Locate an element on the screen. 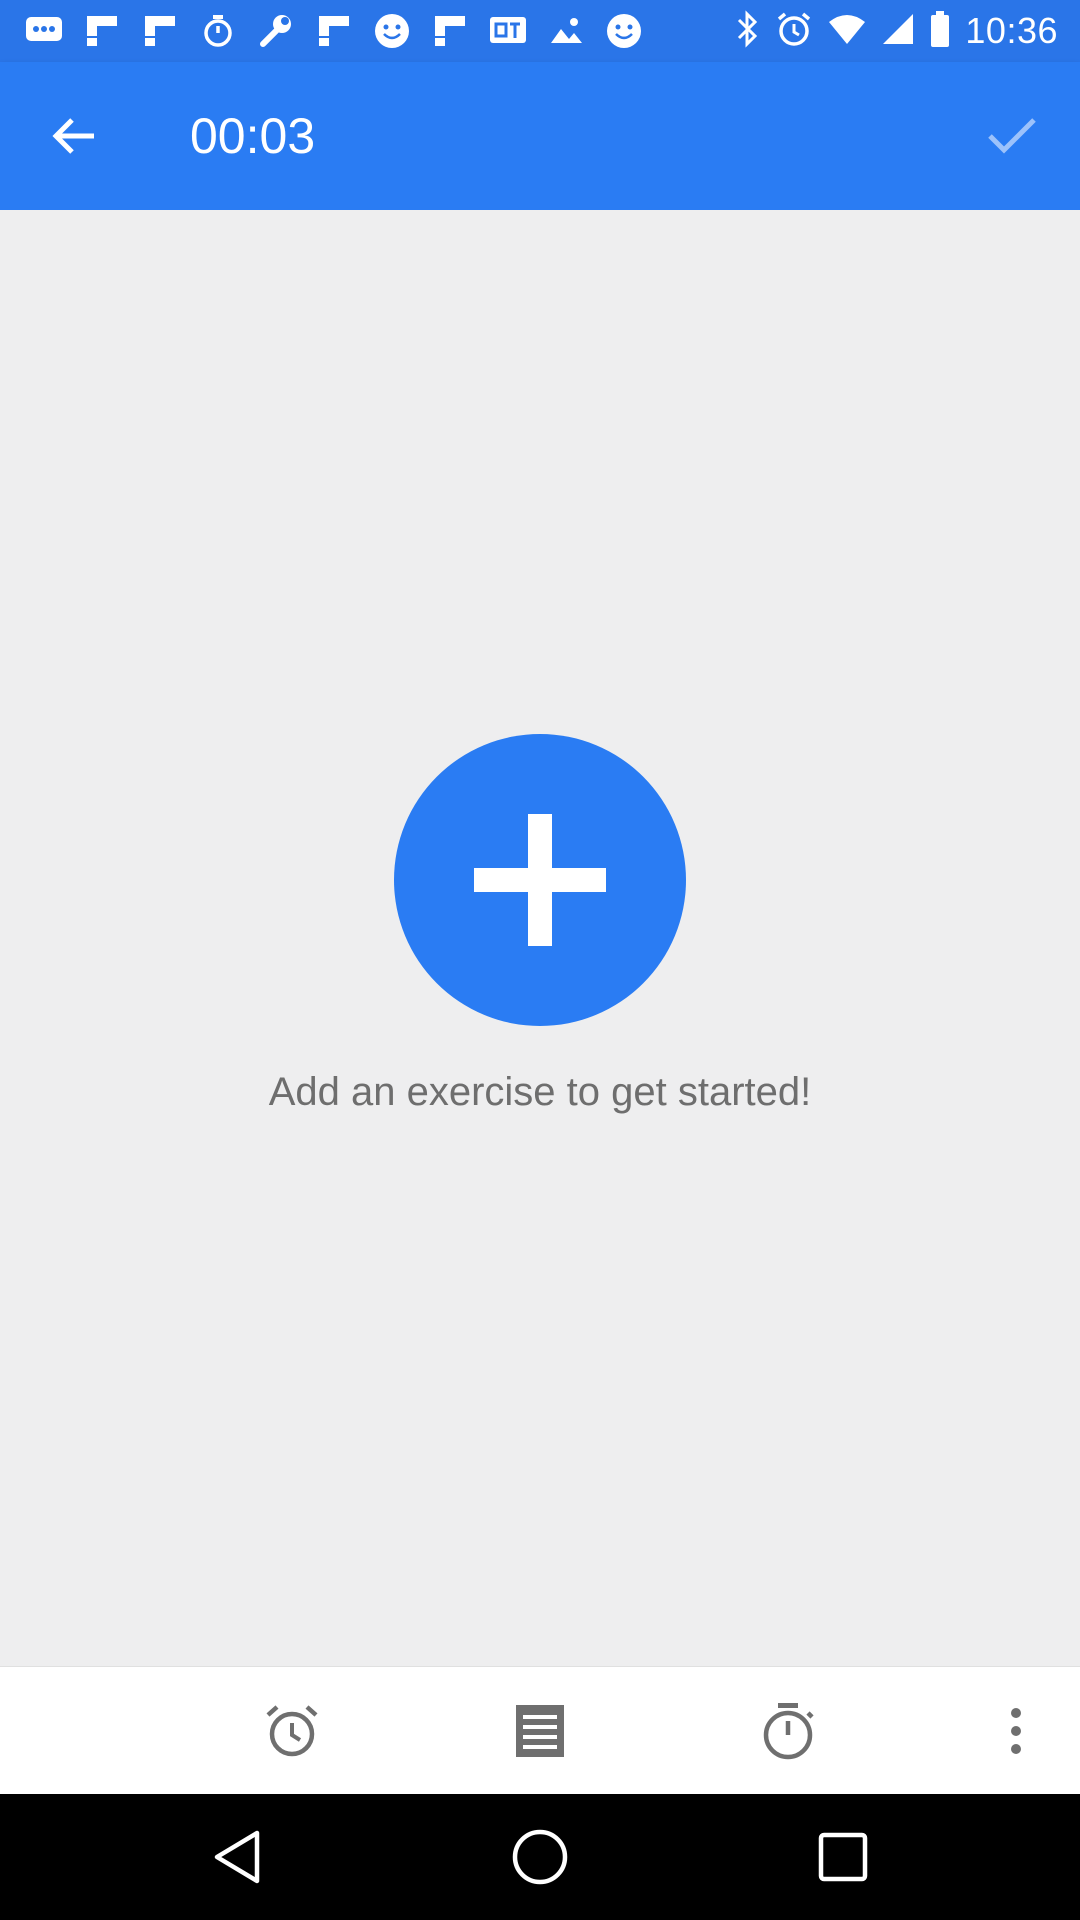  nav-recents-button is located at coordinates (843, 1857).